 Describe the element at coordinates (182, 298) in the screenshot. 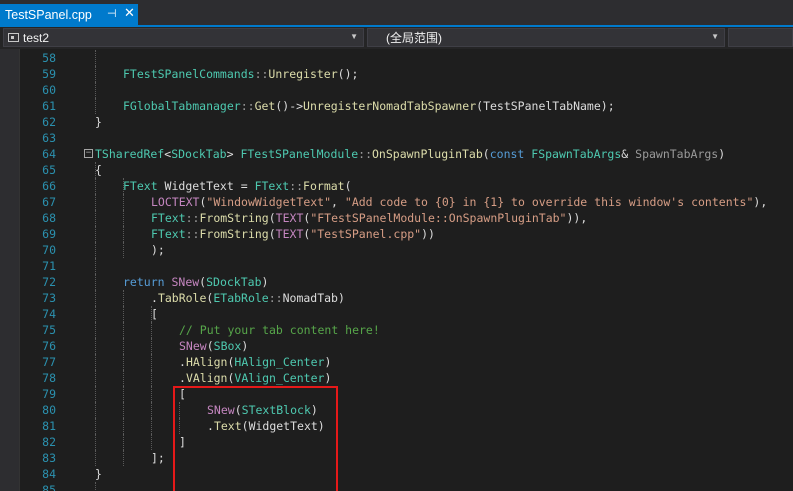

I see `code-token: TabRole` at that location.